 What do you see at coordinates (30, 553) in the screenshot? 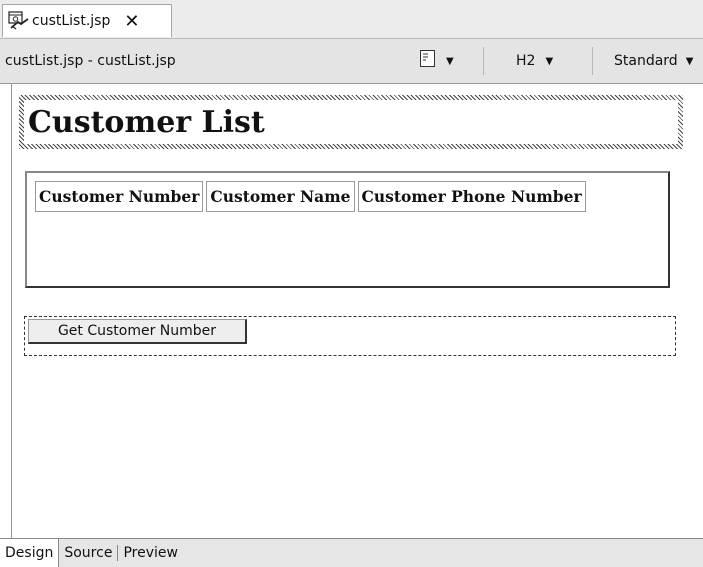
I see `tab-design: Design` at bounding box center [30, 553].